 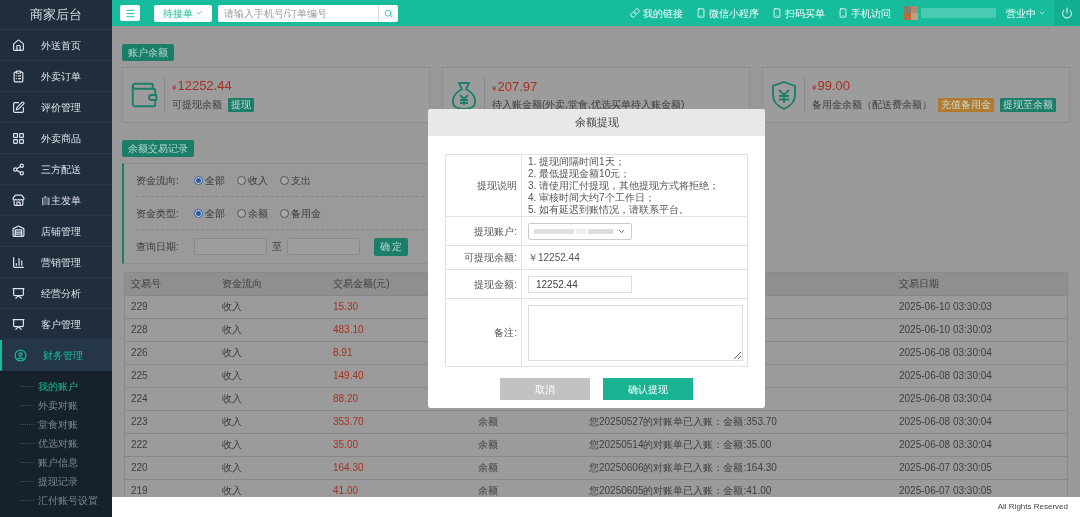 I want to click on amount-cell: 8.91, so click(x=343, y=352).